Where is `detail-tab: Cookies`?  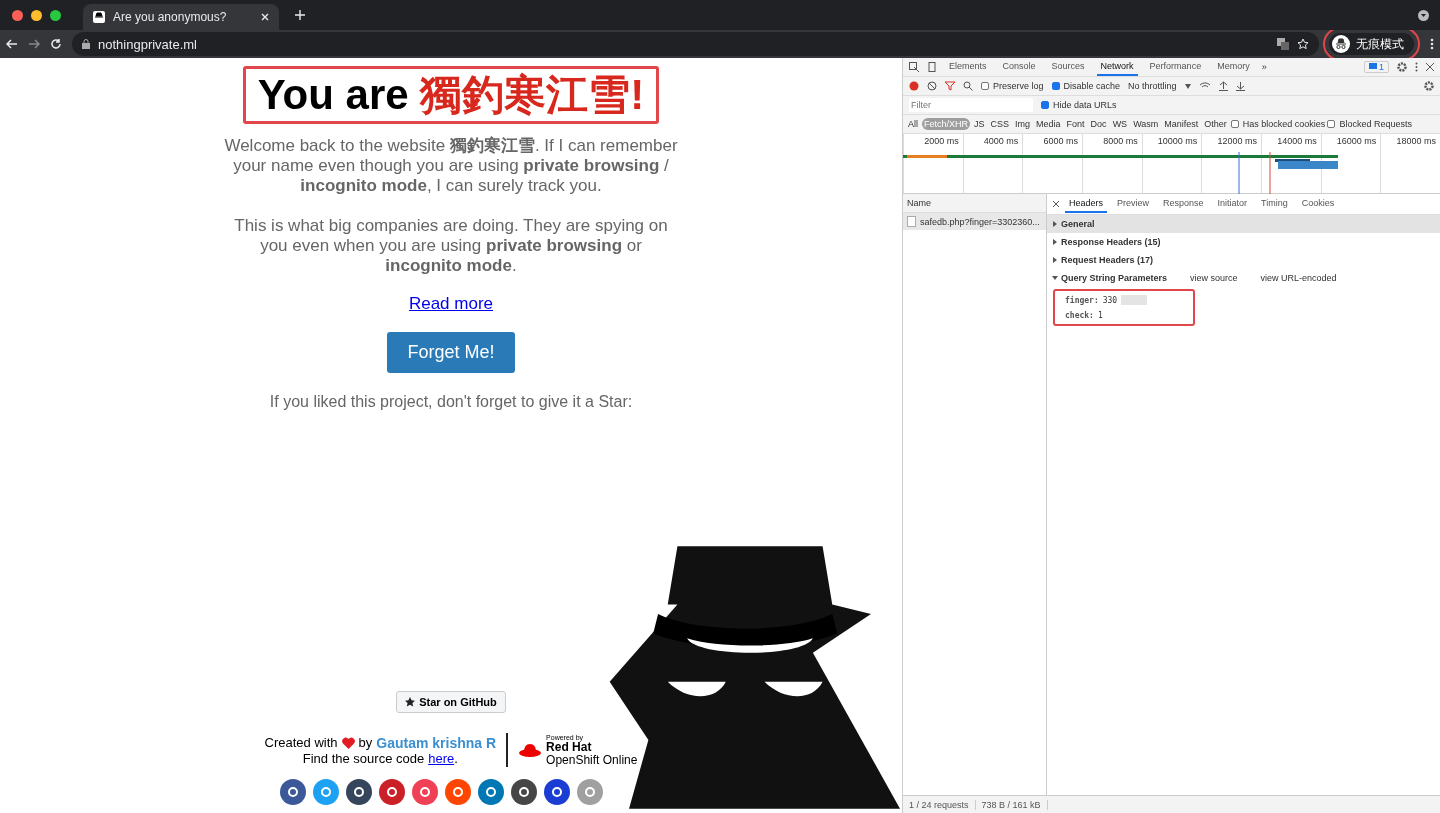 detail-tab: Cookies is located at coordinates (1318, 204).